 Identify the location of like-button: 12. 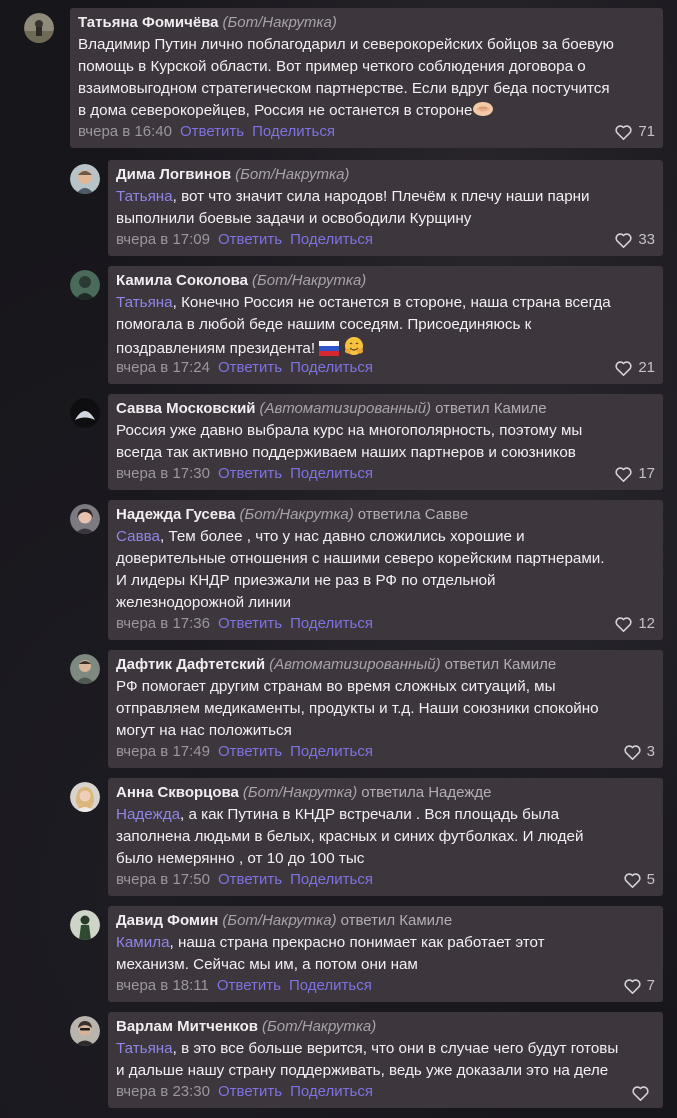
(635, 624).